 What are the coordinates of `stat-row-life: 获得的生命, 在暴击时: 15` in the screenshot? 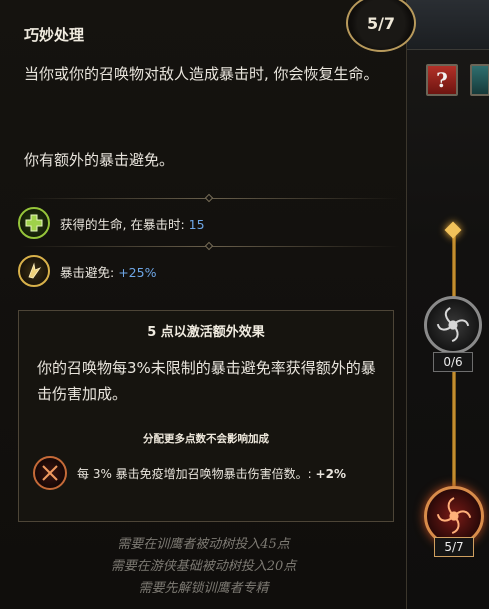 It's located at (111, 223).